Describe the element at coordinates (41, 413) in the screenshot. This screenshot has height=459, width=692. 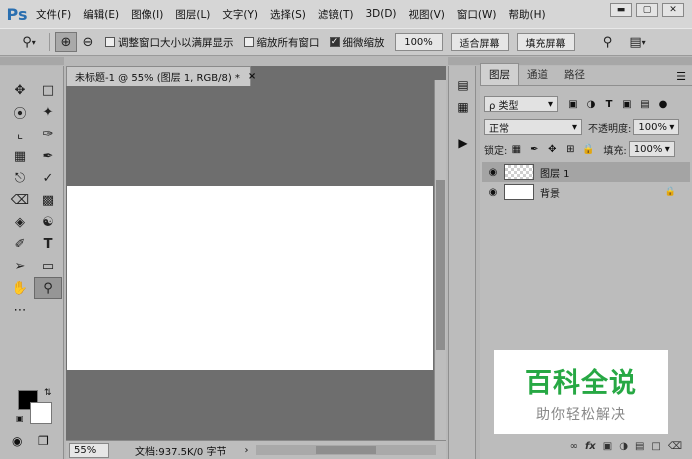
I see `background-color-swatch` at that location.